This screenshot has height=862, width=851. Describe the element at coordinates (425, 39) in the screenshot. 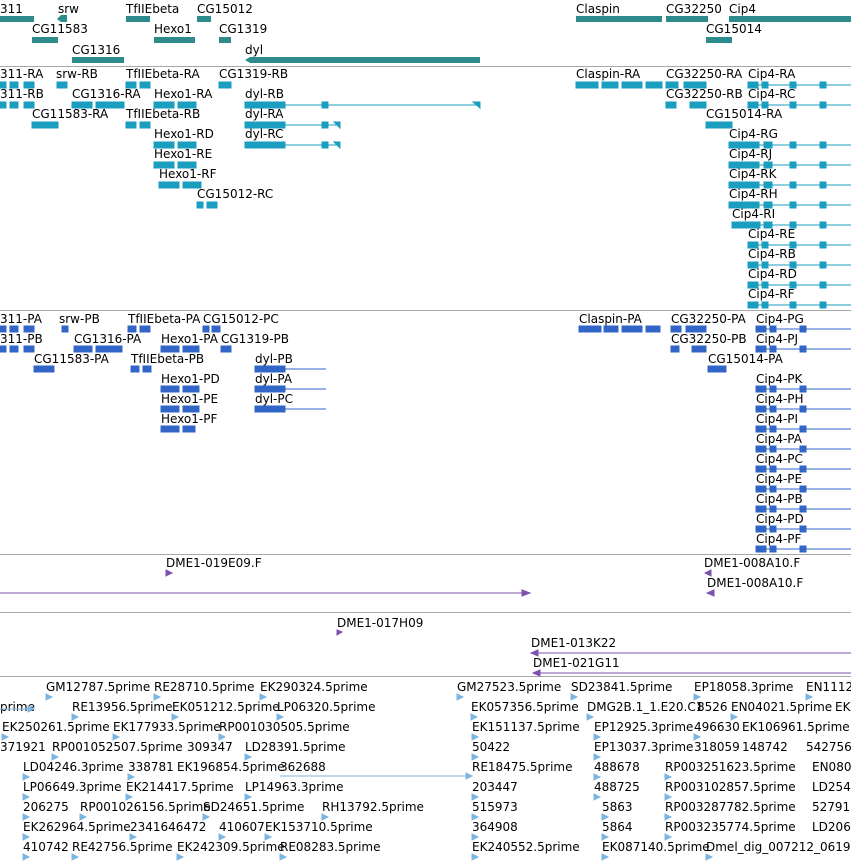

I see `gene-glyphs` at that location.